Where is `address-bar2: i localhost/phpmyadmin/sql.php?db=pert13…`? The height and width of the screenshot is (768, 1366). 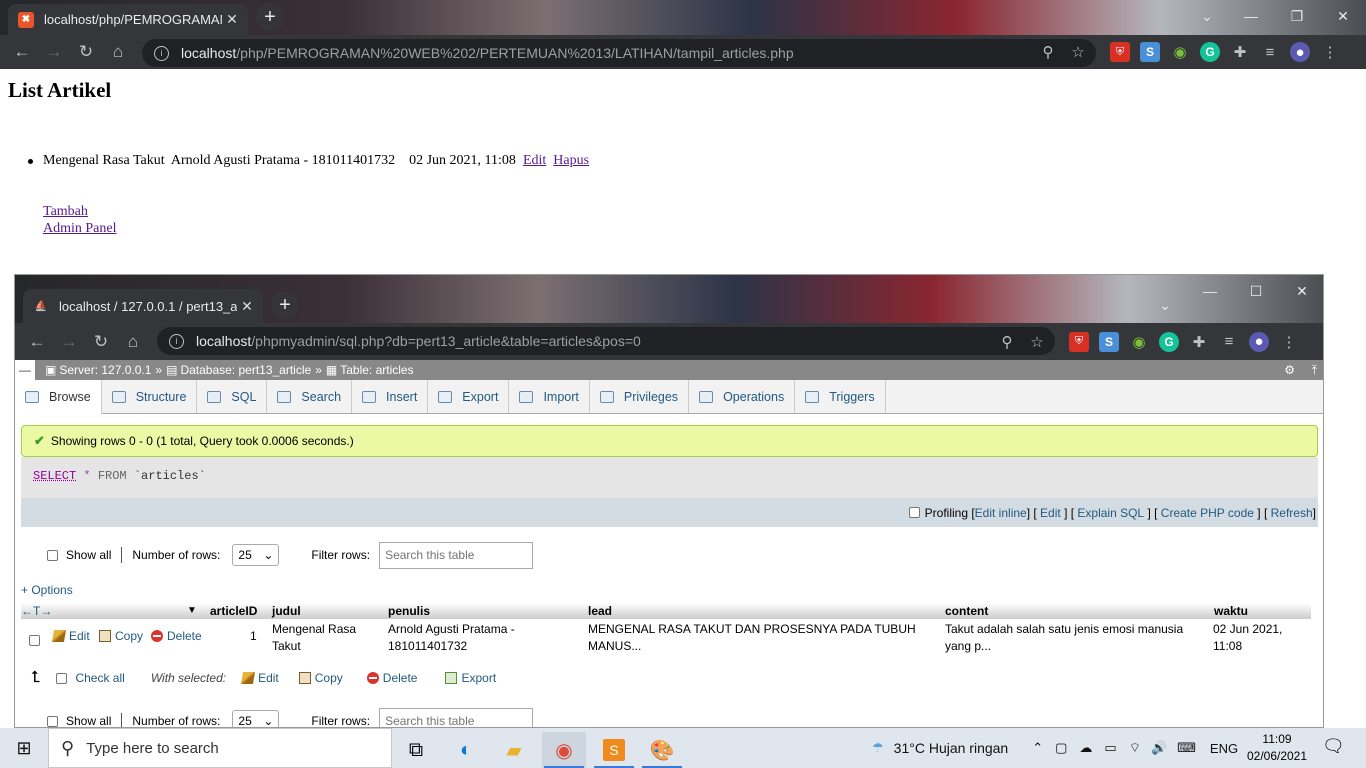
address-bar2: i localhost/phpmyadmin/sql.php?db=pert13… is located at coordinates (606, 341).